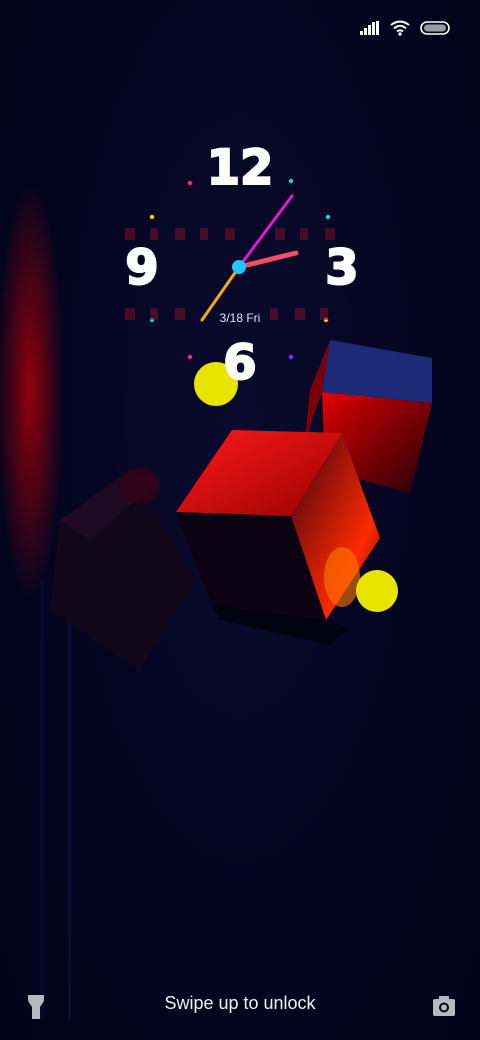  What do you see at coordinates (240, 168) in the screenshot?
I see `clock-numeral-12: 12` at bounding box center [240, 168].